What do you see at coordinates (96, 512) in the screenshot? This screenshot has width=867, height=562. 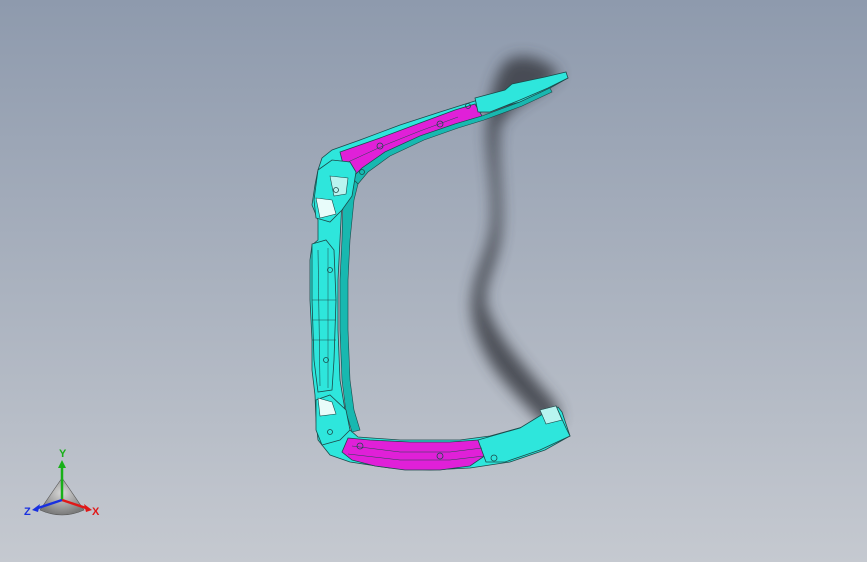 I see `x-axis-label: X` at bounding box center [96, 512].